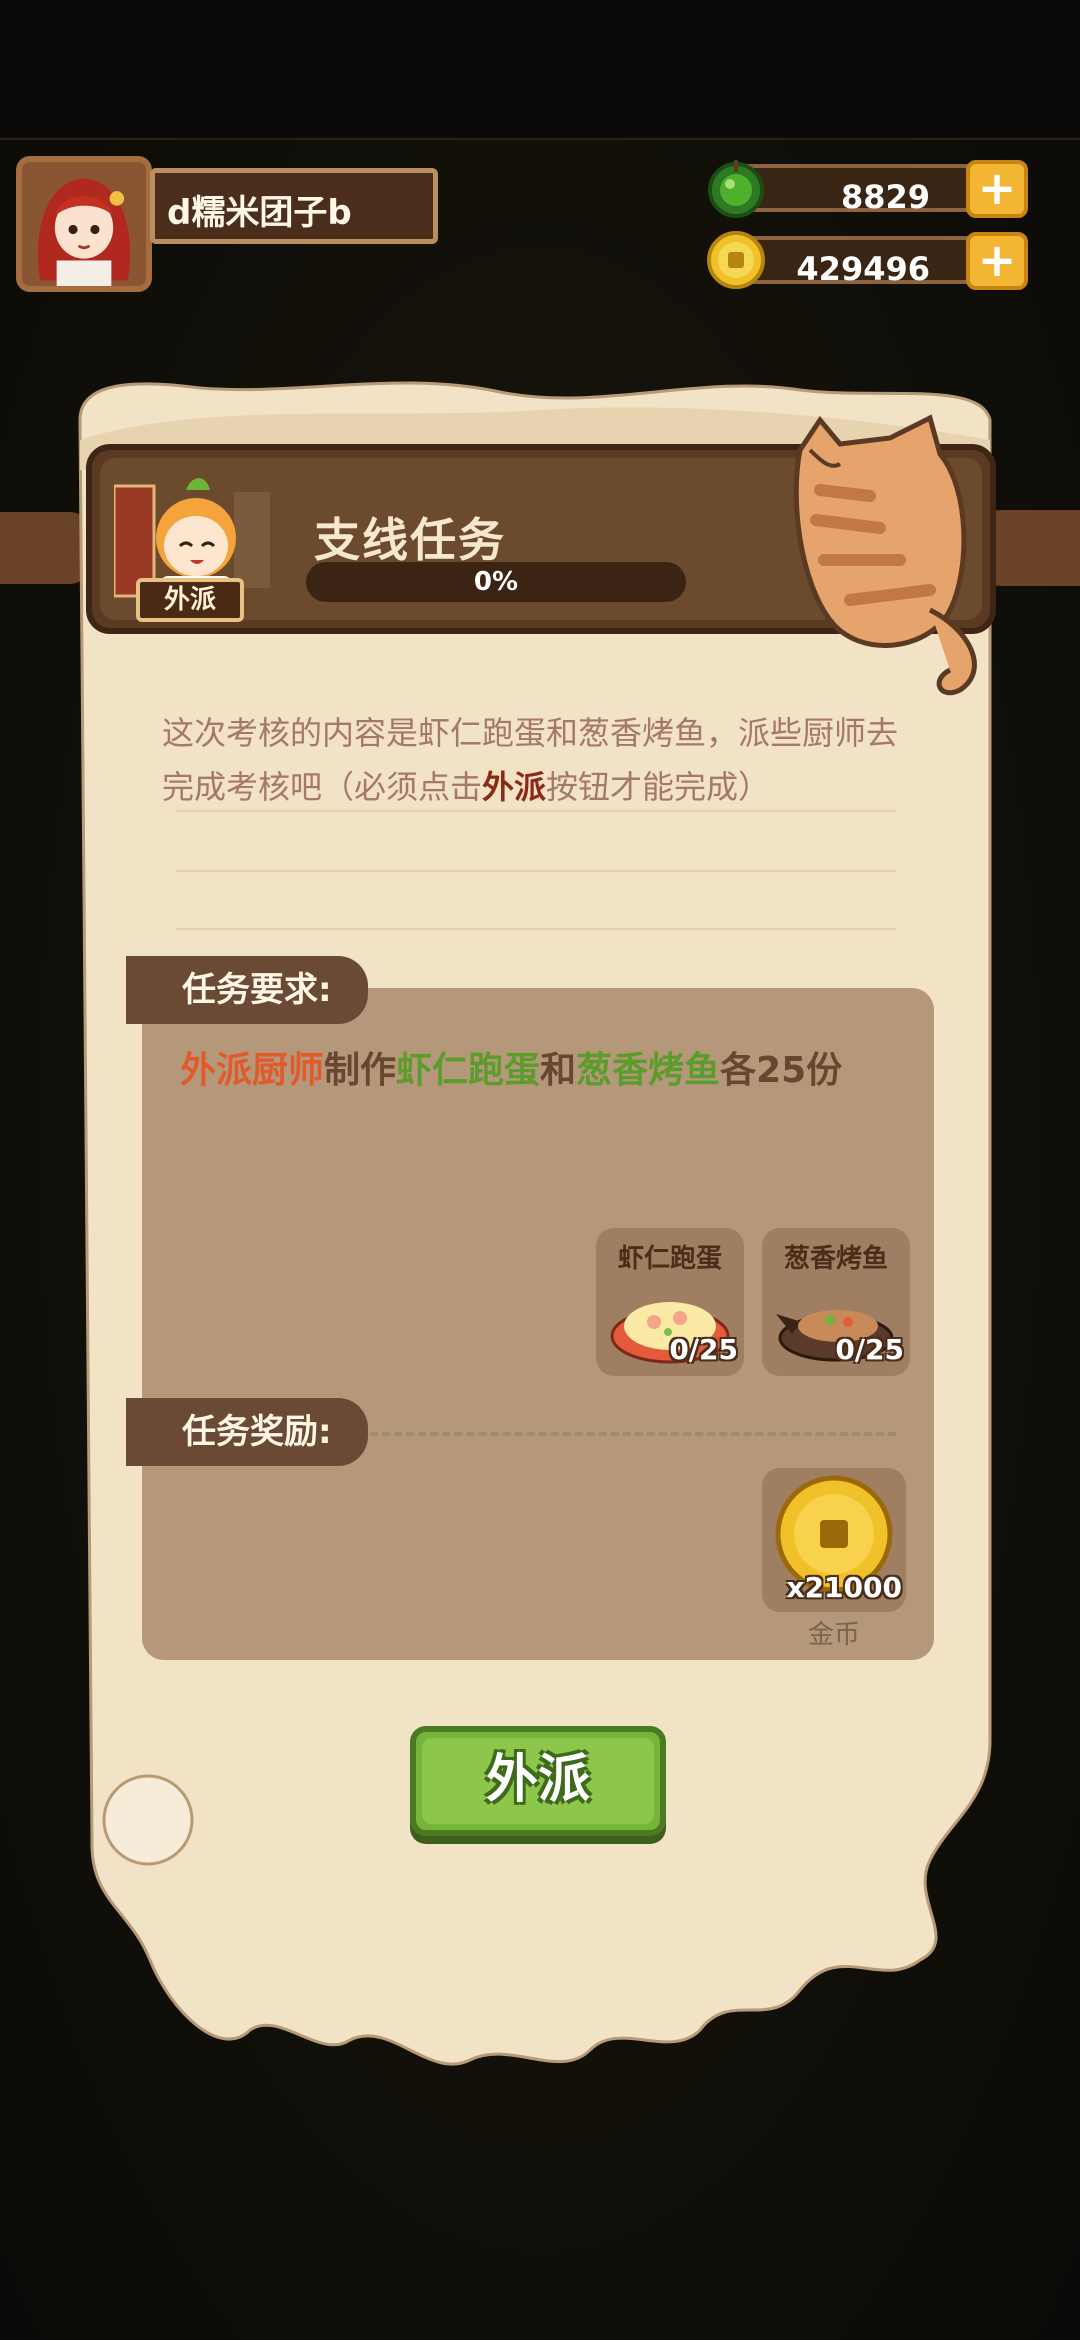 This screenshot has height=2340, width=1080. What do you see at coordinates (247, 990) in the screenshot?
I see `requirement-label: 任务要求:` at bounding box center [247, 990].